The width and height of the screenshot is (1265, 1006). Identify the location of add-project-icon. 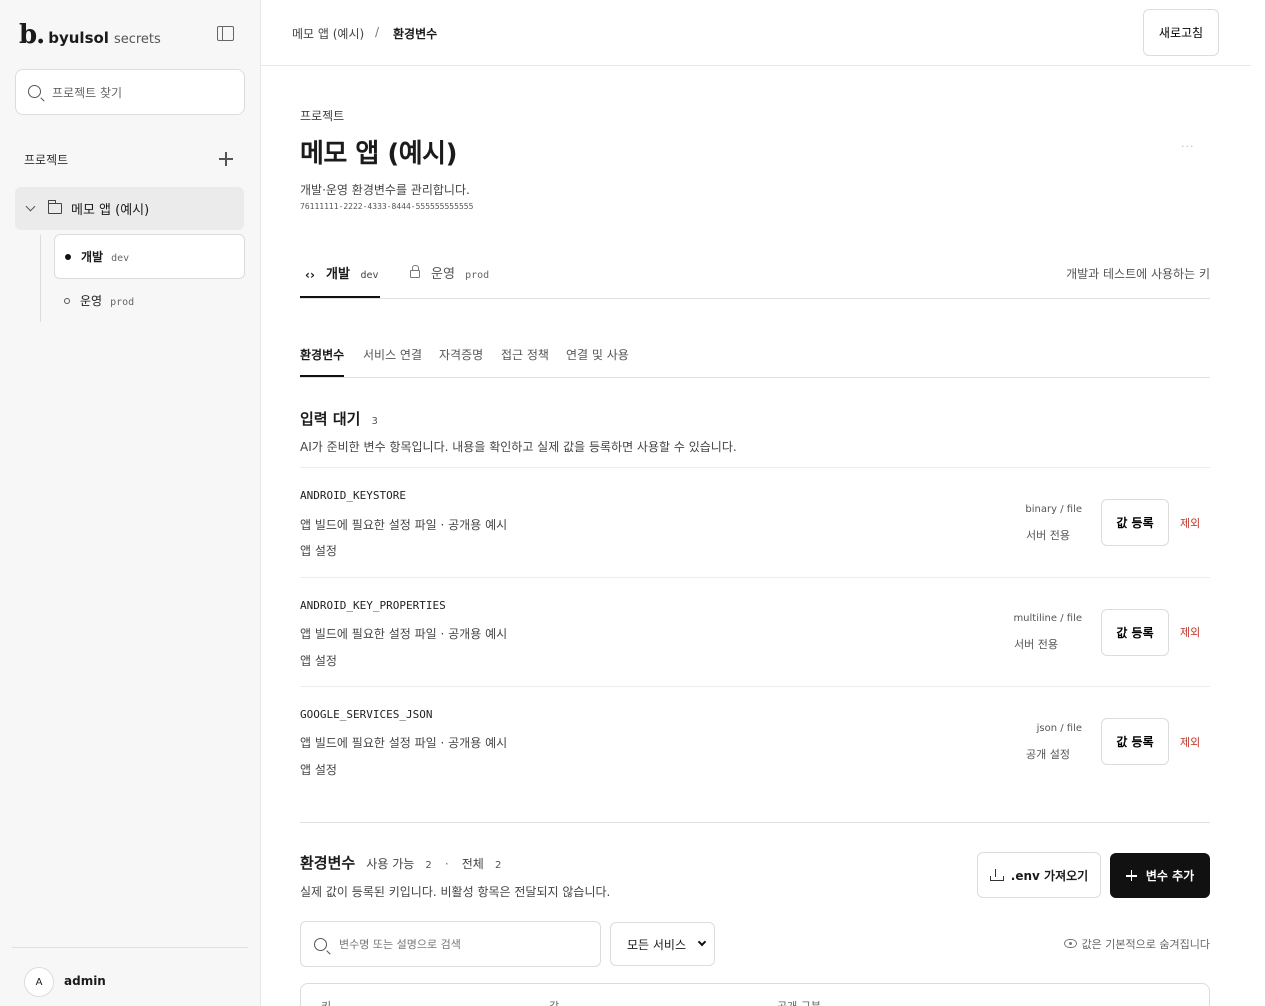
(226, 159).